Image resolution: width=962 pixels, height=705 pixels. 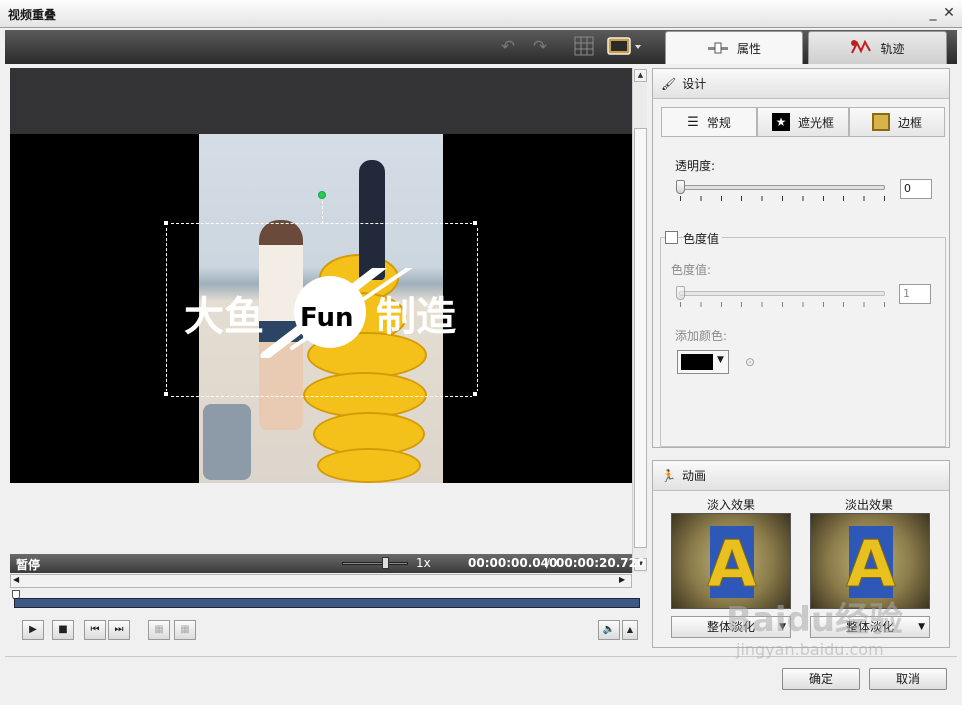 What do you see at coordinates (227, 442) in the screenshot?
I see `bag` at bounding box center [227, 442].